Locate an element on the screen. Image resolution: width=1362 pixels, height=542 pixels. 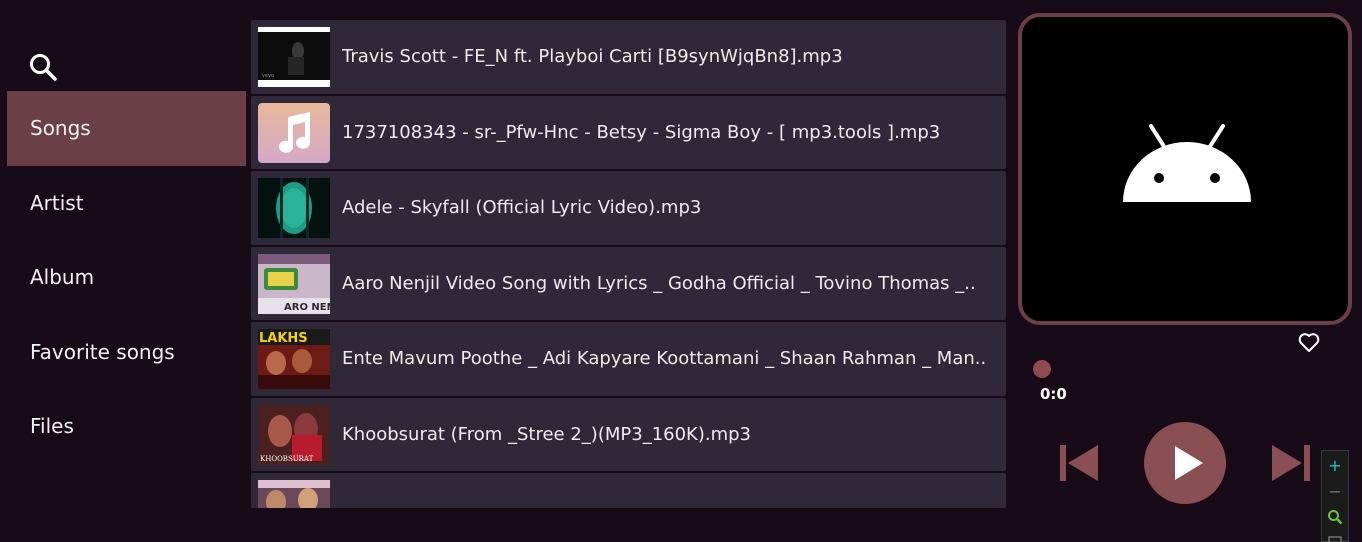
nav-list: Songs Artist Album Favorite songs Files is located at coordinates (126, 277).